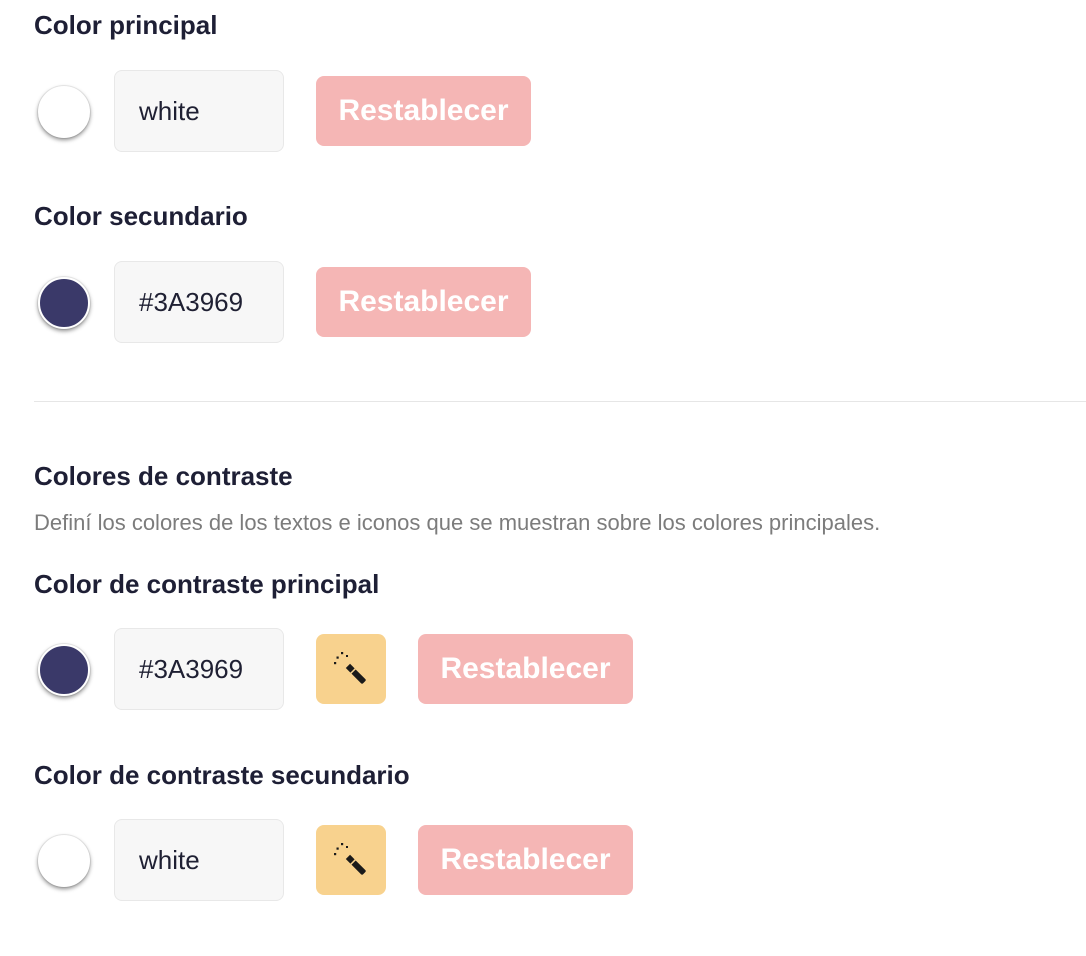  Describe the element at coordinates (199, 111) in the screenshot. I see `primary-color-input` at that location.